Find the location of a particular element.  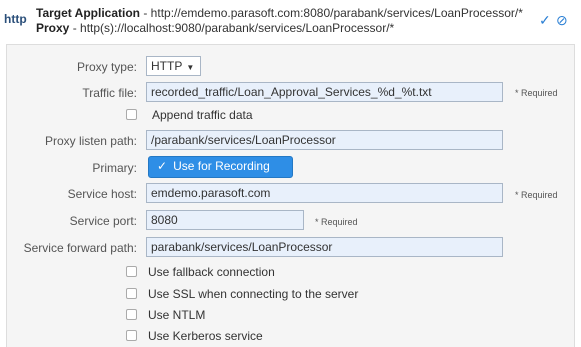

traffic-file-required: * Required is located at coordinates (536, 93).